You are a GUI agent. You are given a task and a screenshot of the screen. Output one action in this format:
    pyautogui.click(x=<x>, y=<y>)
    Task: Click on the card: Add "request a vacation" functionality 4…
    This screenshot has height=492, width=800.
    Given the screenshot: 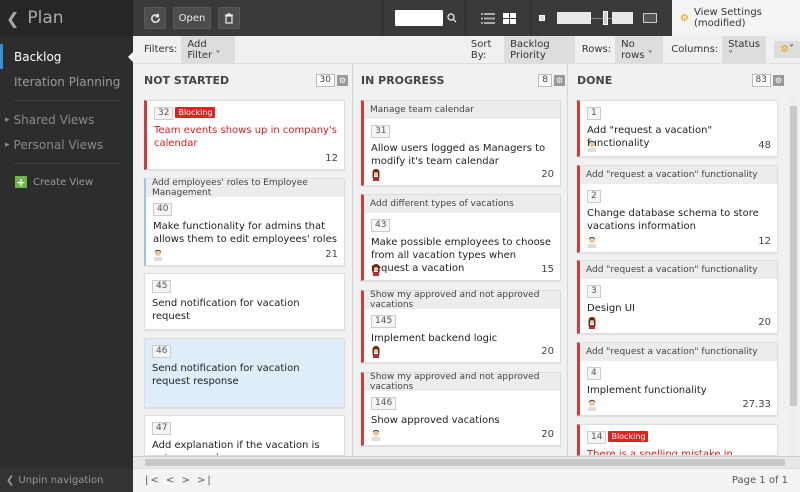 What is the action you would take?
    pyautogui.click(x=677, y=379)
    